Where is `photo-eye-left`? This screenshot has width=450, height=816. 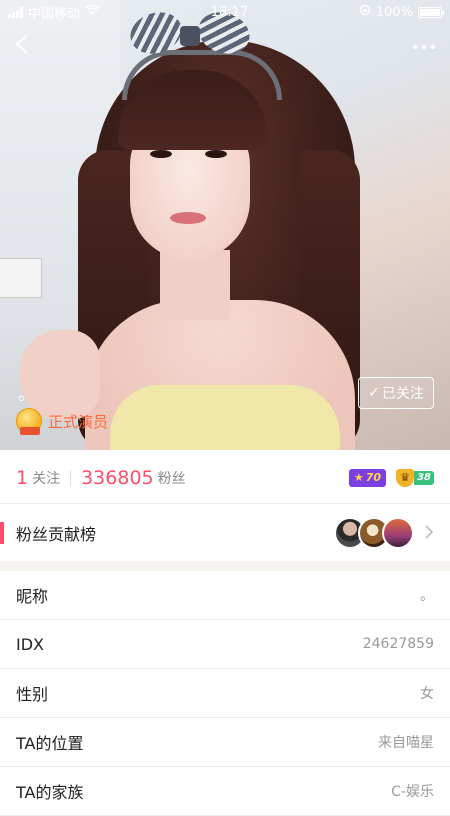
photo-eye-left is located at coordinates (161, 154).